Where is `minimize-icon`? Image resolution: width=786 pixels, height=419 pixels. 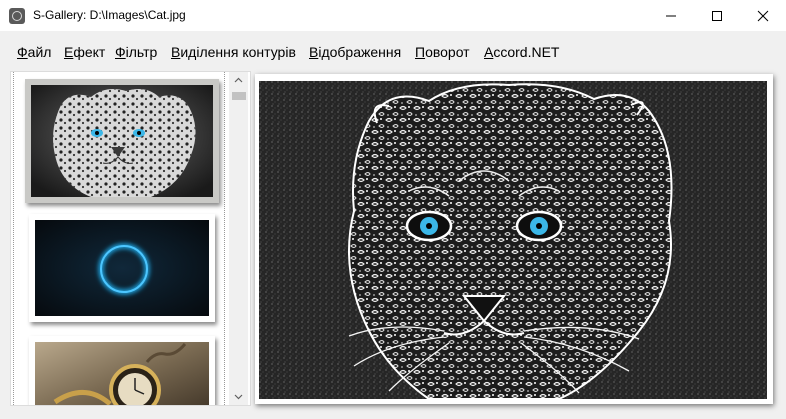
minimize-icon is located at coordinates (671, 16).